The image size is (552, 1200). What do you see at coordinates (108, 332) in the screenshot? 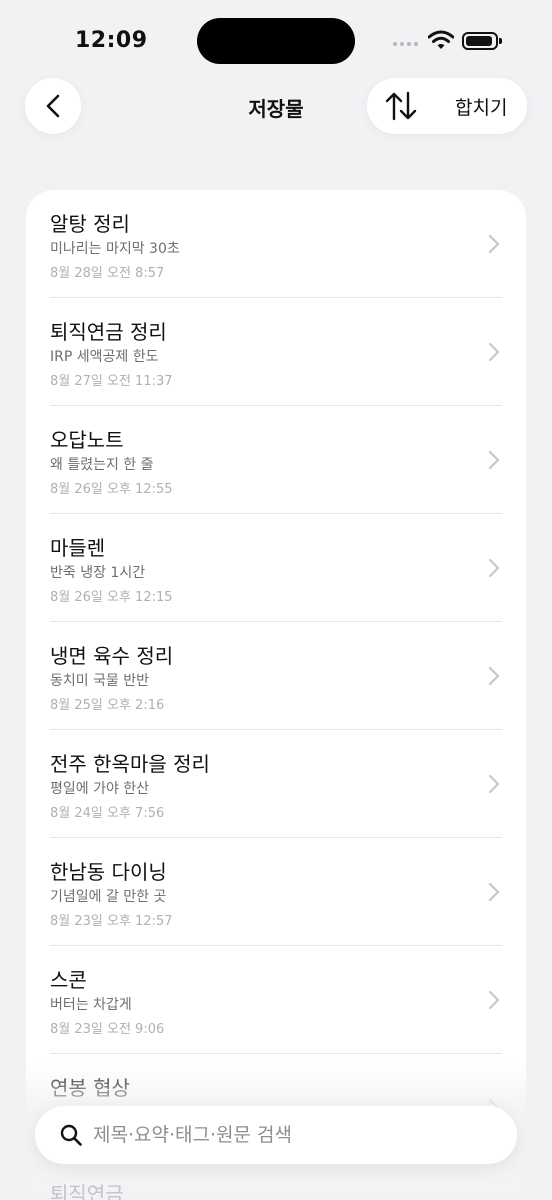
I see `item-title: 퇴직연금 정리` at bounding box center [108, 332].